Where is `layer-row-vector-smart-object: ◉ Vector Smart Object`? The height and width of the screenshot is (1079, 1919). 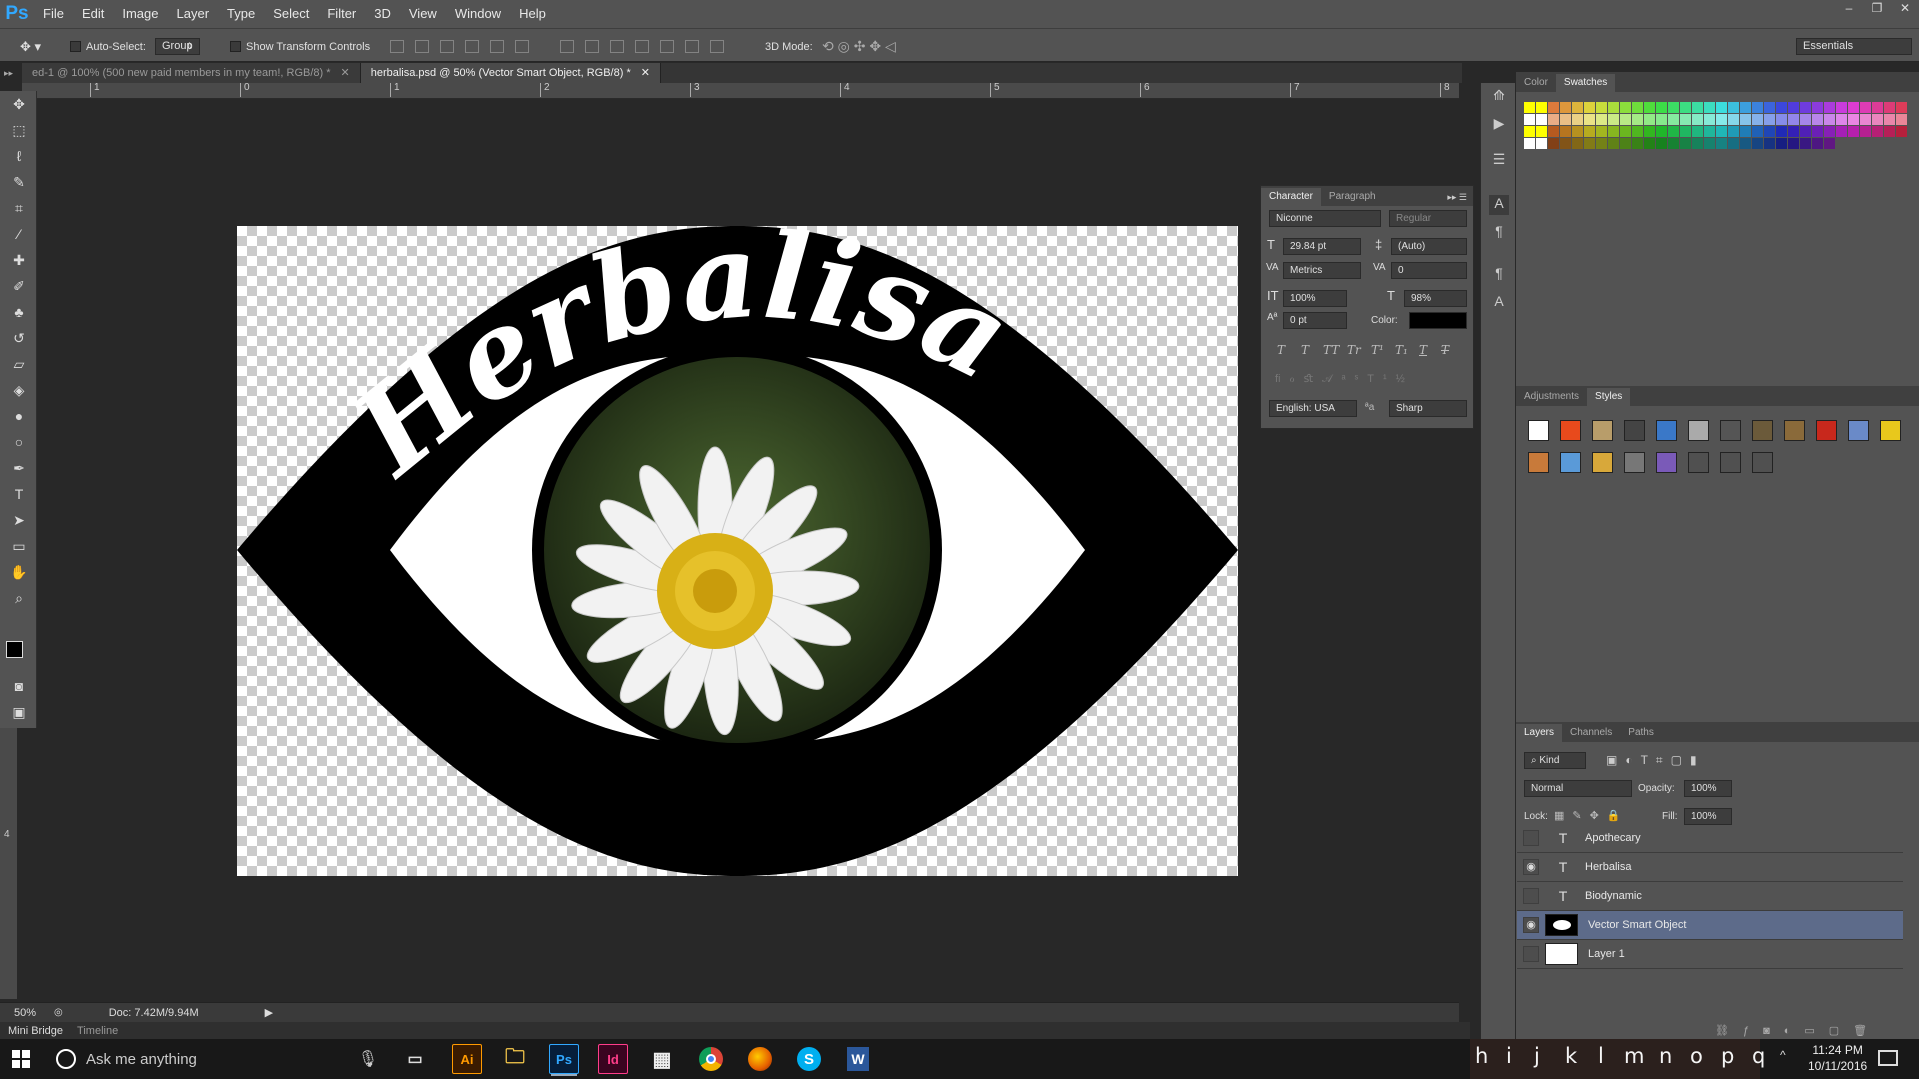
layer-row-vector-smart-object: ◉ Vector Smart Object is located at coordinates (1710, 925).